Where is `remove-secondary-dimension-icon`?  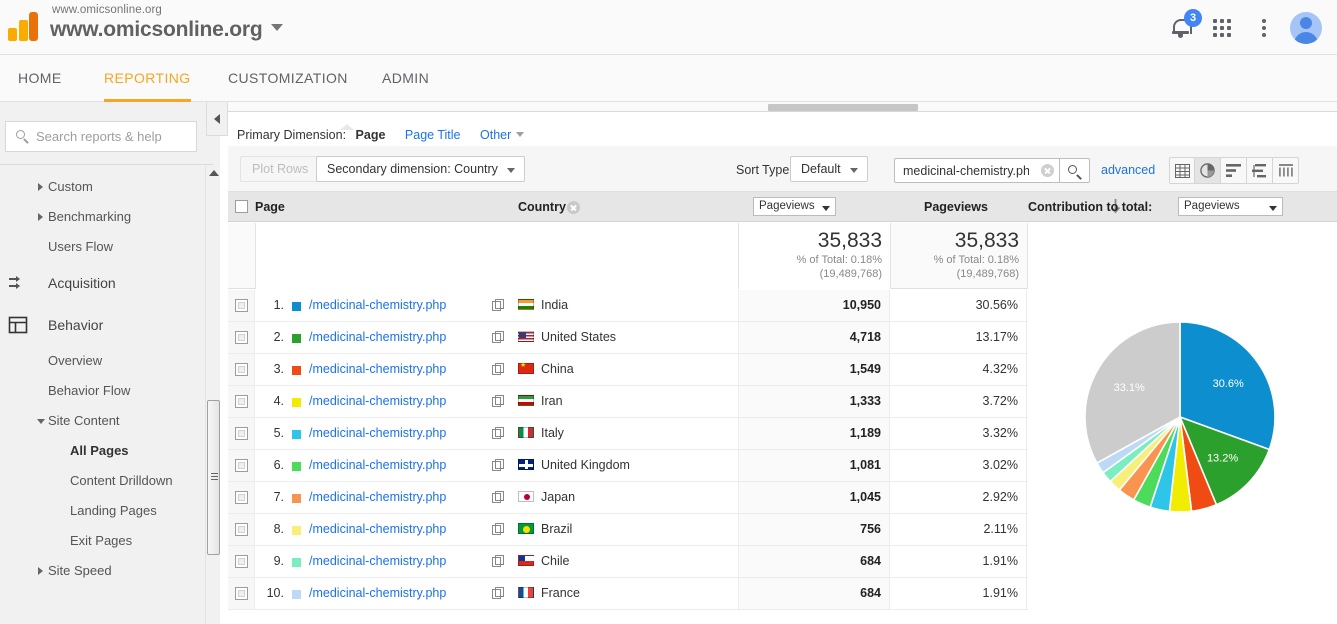 remove-secondary-dimension-icon is located at coordinates (573, 207).